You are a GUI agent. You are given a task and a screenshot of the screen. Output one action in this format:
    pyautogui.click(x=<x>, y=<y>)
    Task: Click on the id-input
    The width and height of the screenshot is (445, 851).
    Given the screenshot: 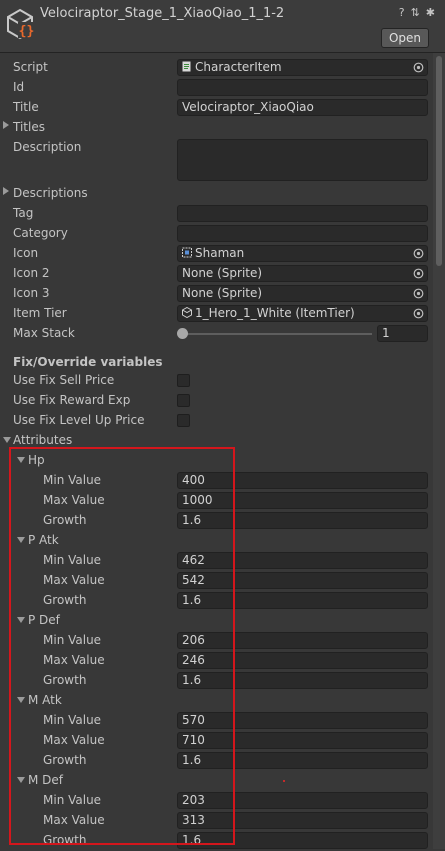 What is the action you would take?
    pyautogui.click(x=302, y=87)
    